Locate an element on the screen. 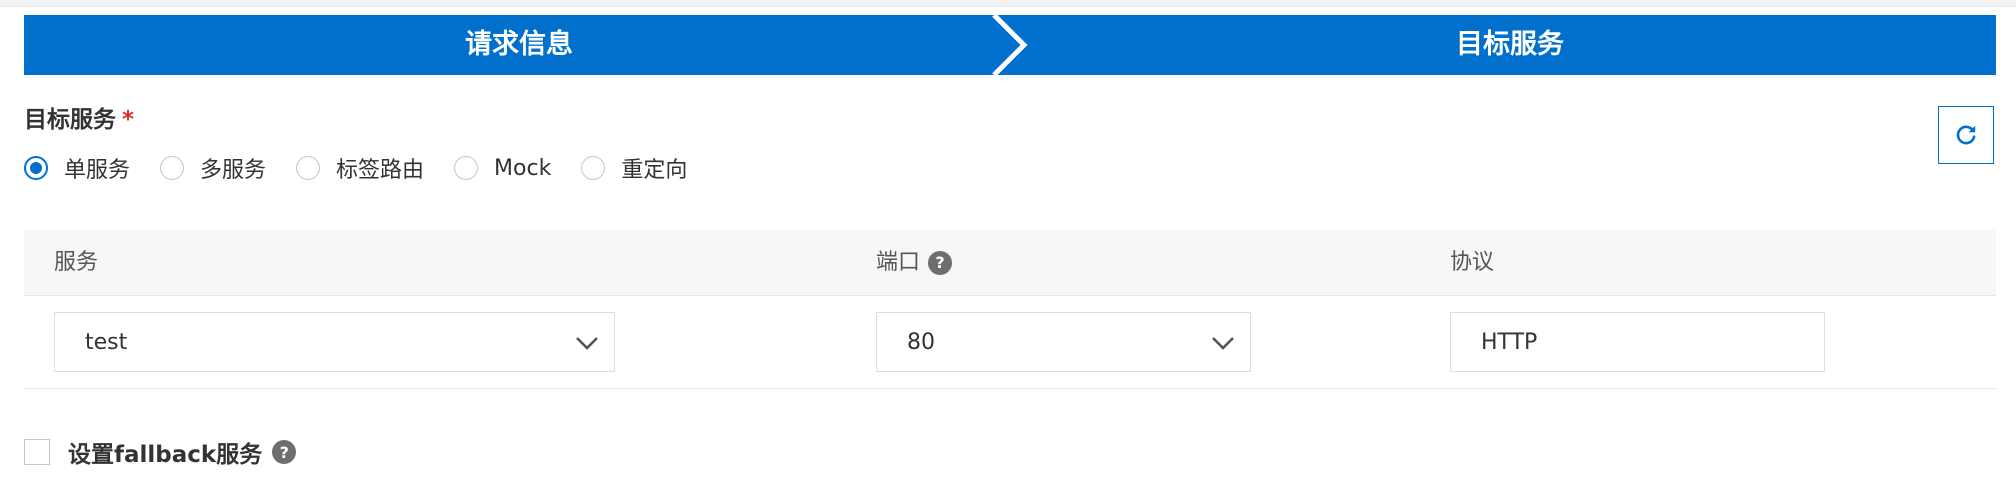 Image resolution: width=2016 pixels, height=500 pixels. header-protocol: 协议 is located at coordinates (1472, 262).